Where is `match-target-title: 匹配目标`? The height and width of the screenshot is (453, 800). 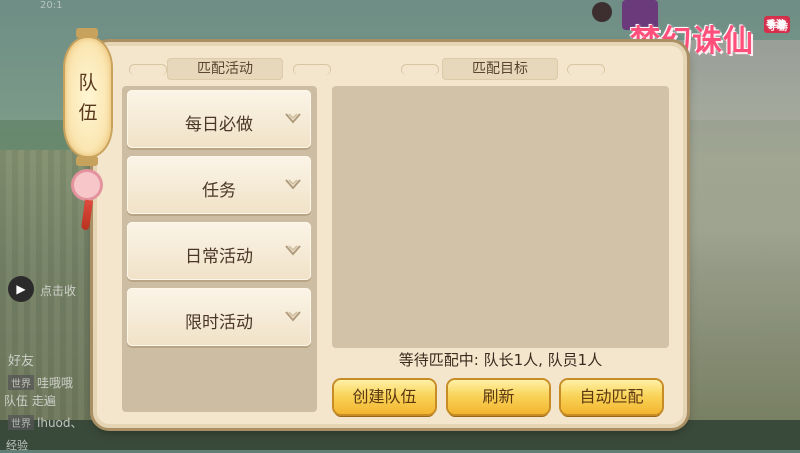 match-target-title: 匹配目标 is located at coordinates (500, 69).